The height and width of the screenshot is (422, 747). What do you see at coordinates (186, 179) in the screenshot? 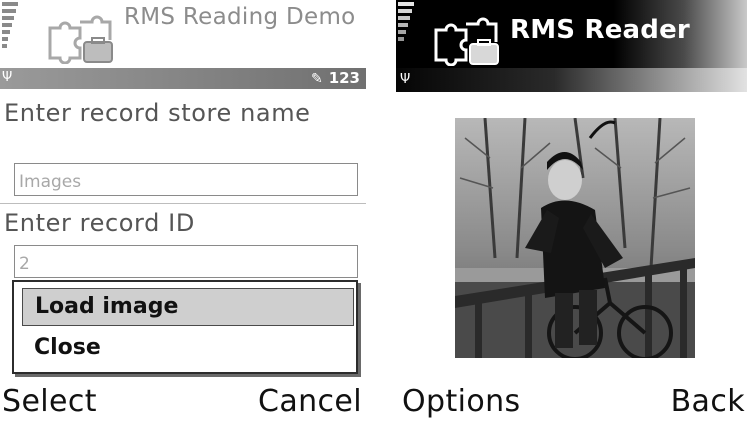
I see `record-store-input` at bounding box center [186, 179].